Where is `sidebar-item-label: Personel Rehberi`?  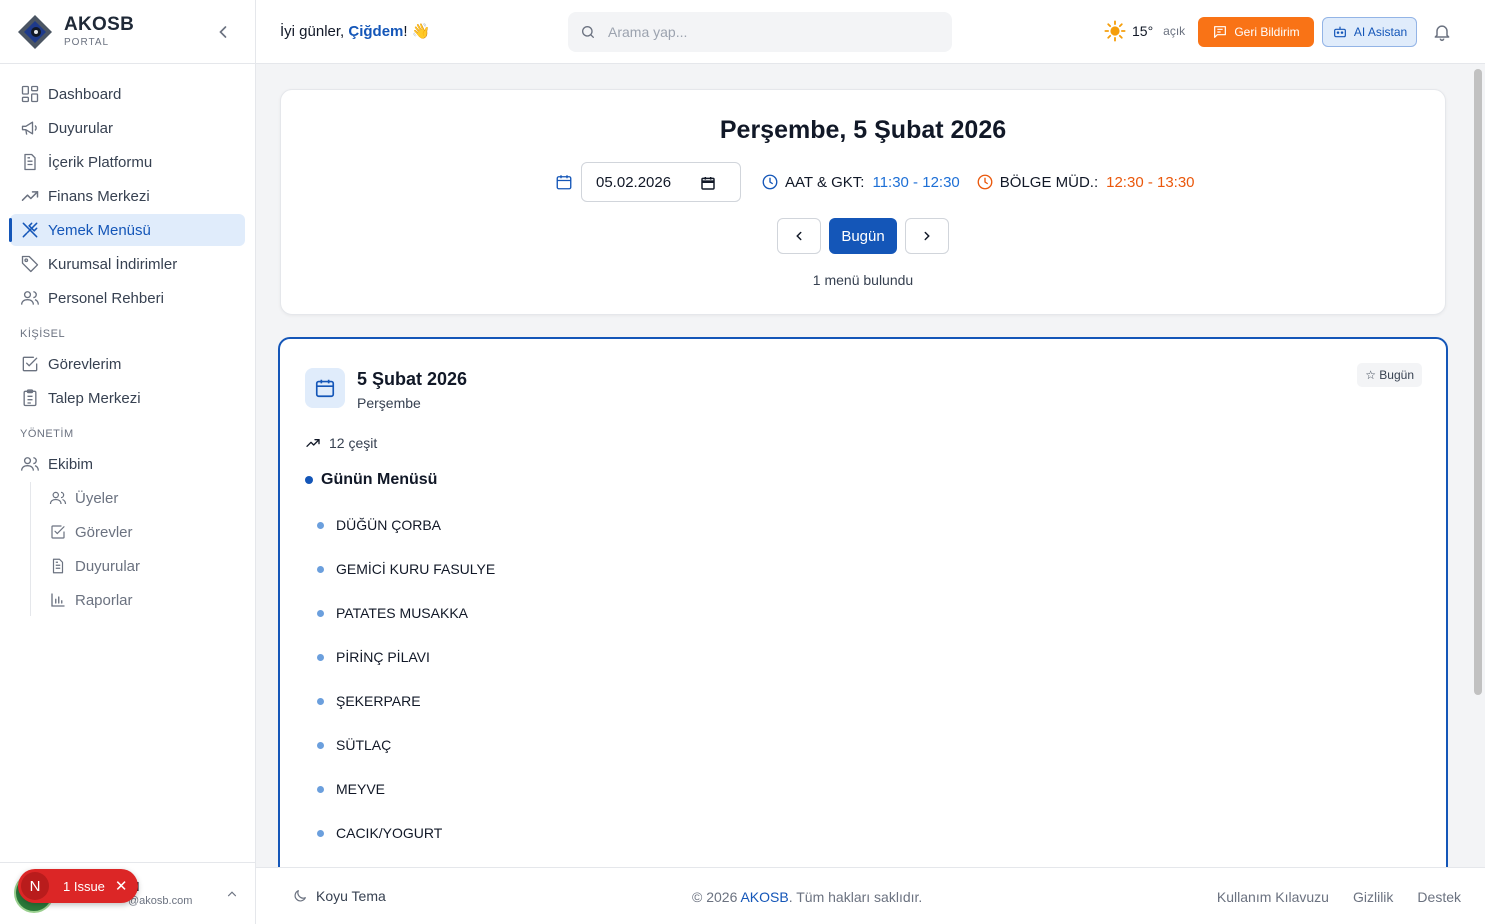 sidebar-item-label: Personel Rehberi is located at coordinates (106, 298).